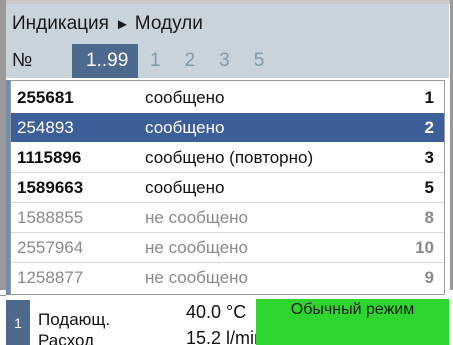 This screenshot has height=345, width=453. I want to click on module-number: 10, so click(424, 247).